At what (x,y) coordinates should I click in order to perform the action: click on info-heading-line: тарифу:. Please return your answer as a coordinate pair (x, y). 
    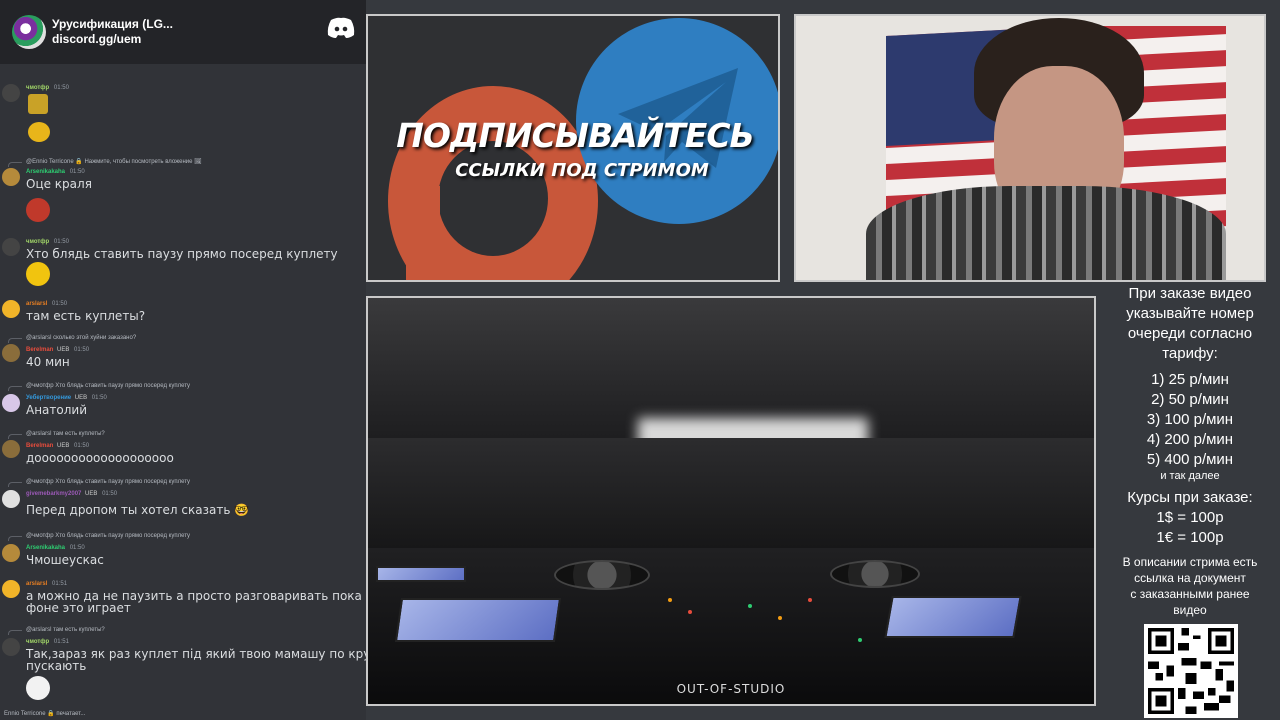
    Looking at the image, I should click on (1190, 353).